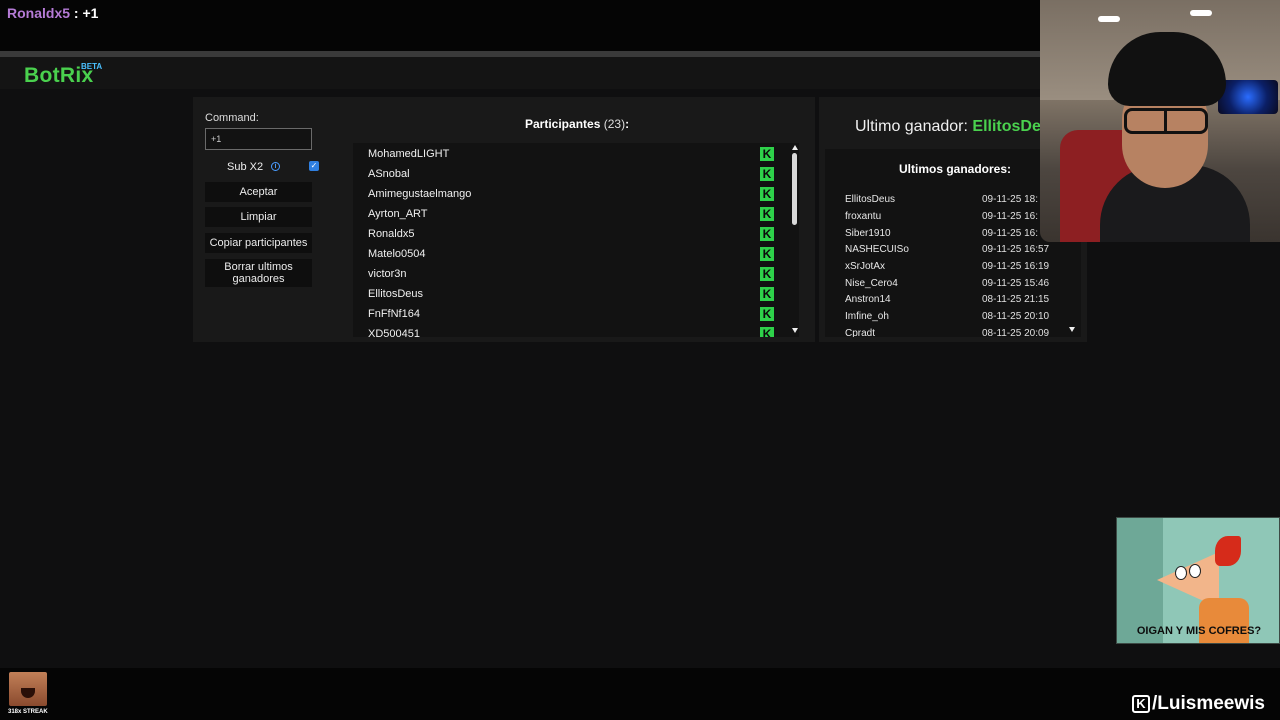  Describe the element at coordinates (568, 314) in the screenshot. I see `list-item: FnFfNf164 K` at that location.